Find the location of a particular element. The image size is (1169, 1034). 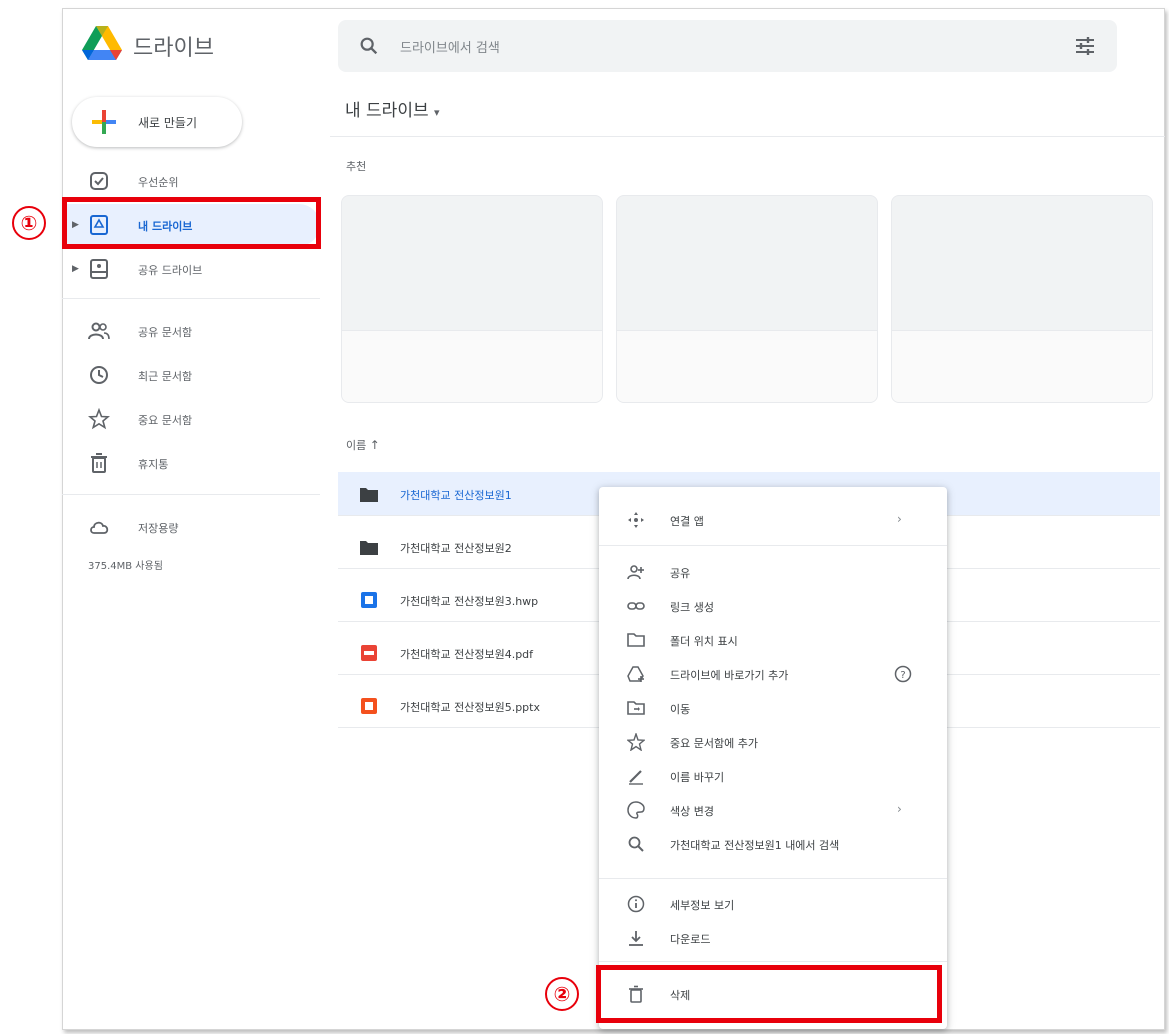

file-name: 가천대학교 전산정보원5.pptx is located at coordinates (470, 707).